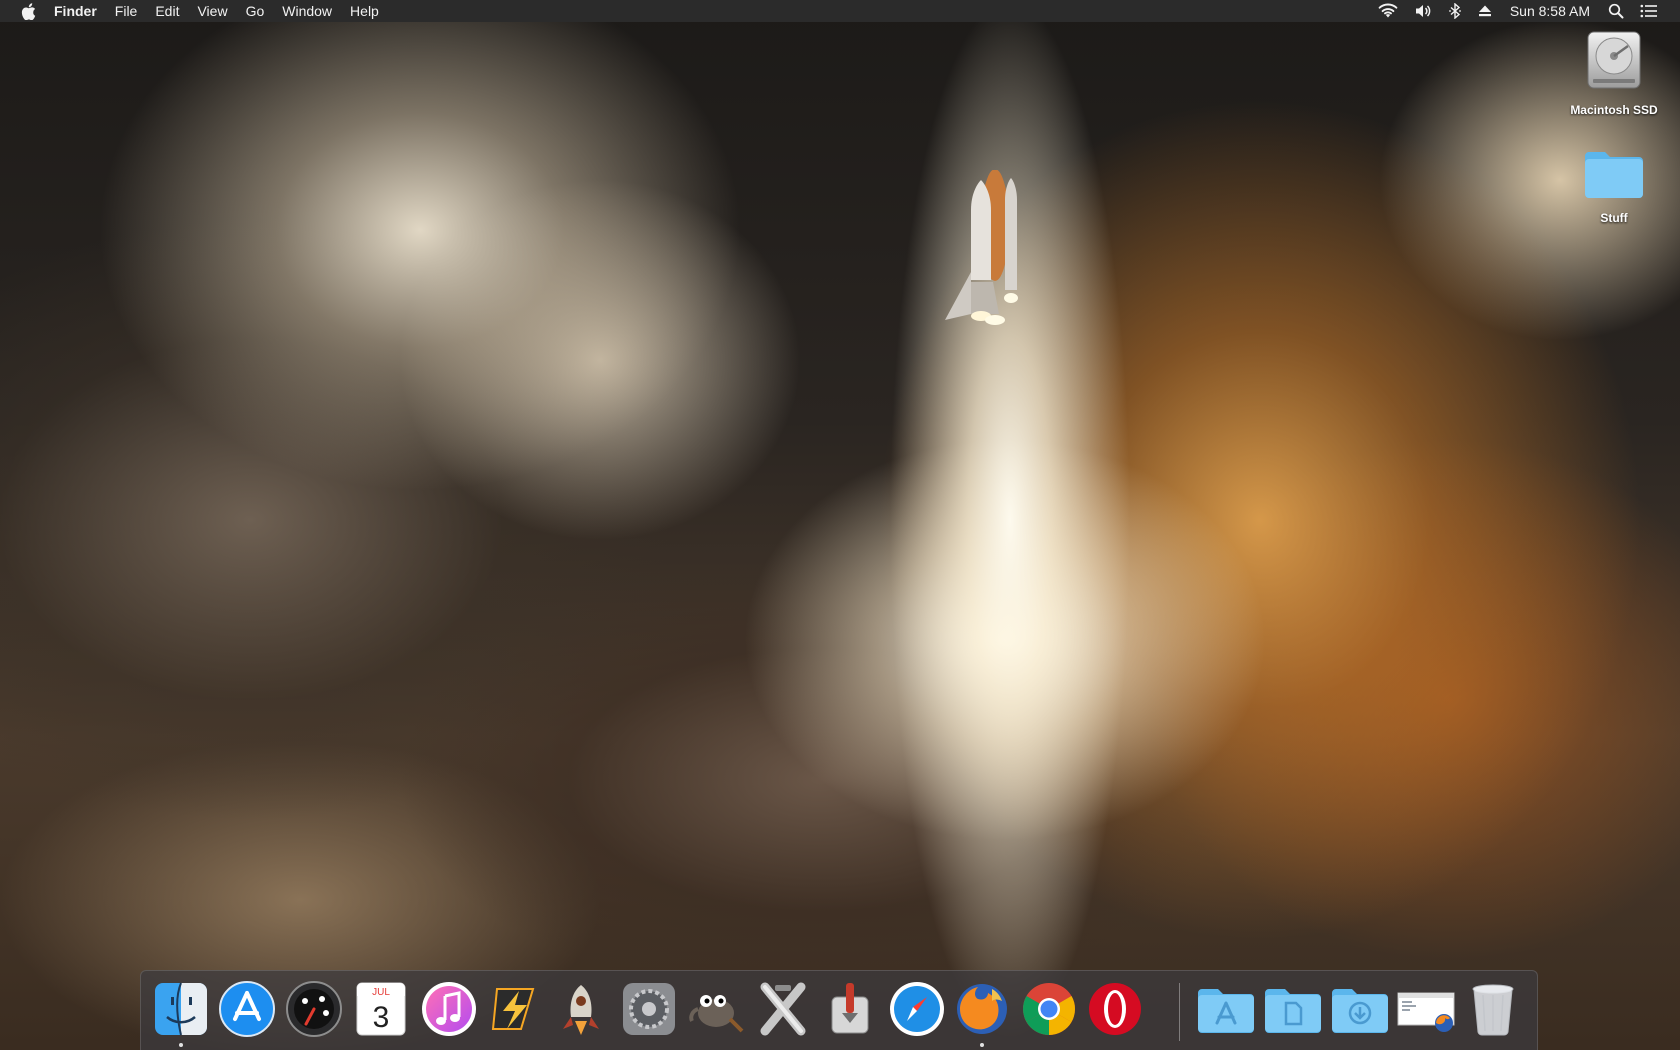 This screenshot has height=1050, width=1680. I want to click on documents-folder-icon, so click(1293, 1011).